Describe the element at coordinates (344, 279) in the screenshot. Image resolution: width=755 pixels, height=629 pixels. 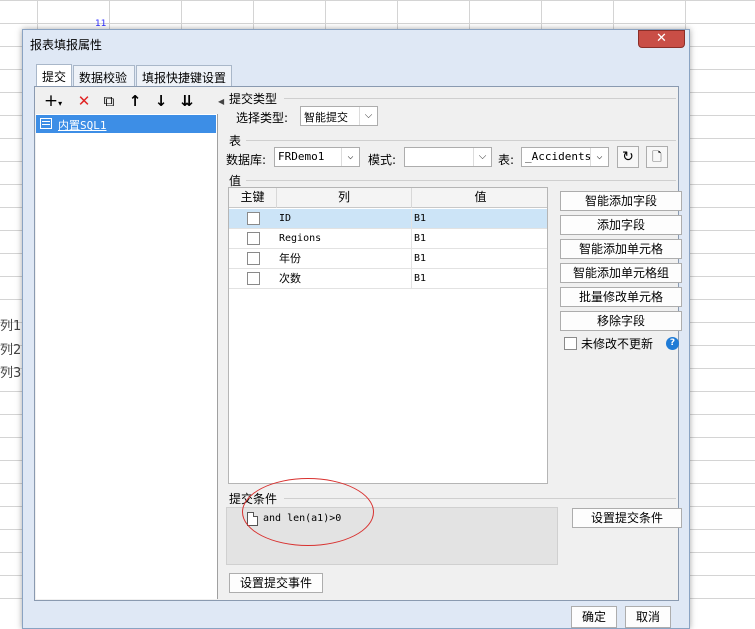
I see `column-name-cell: 次数` at that location.